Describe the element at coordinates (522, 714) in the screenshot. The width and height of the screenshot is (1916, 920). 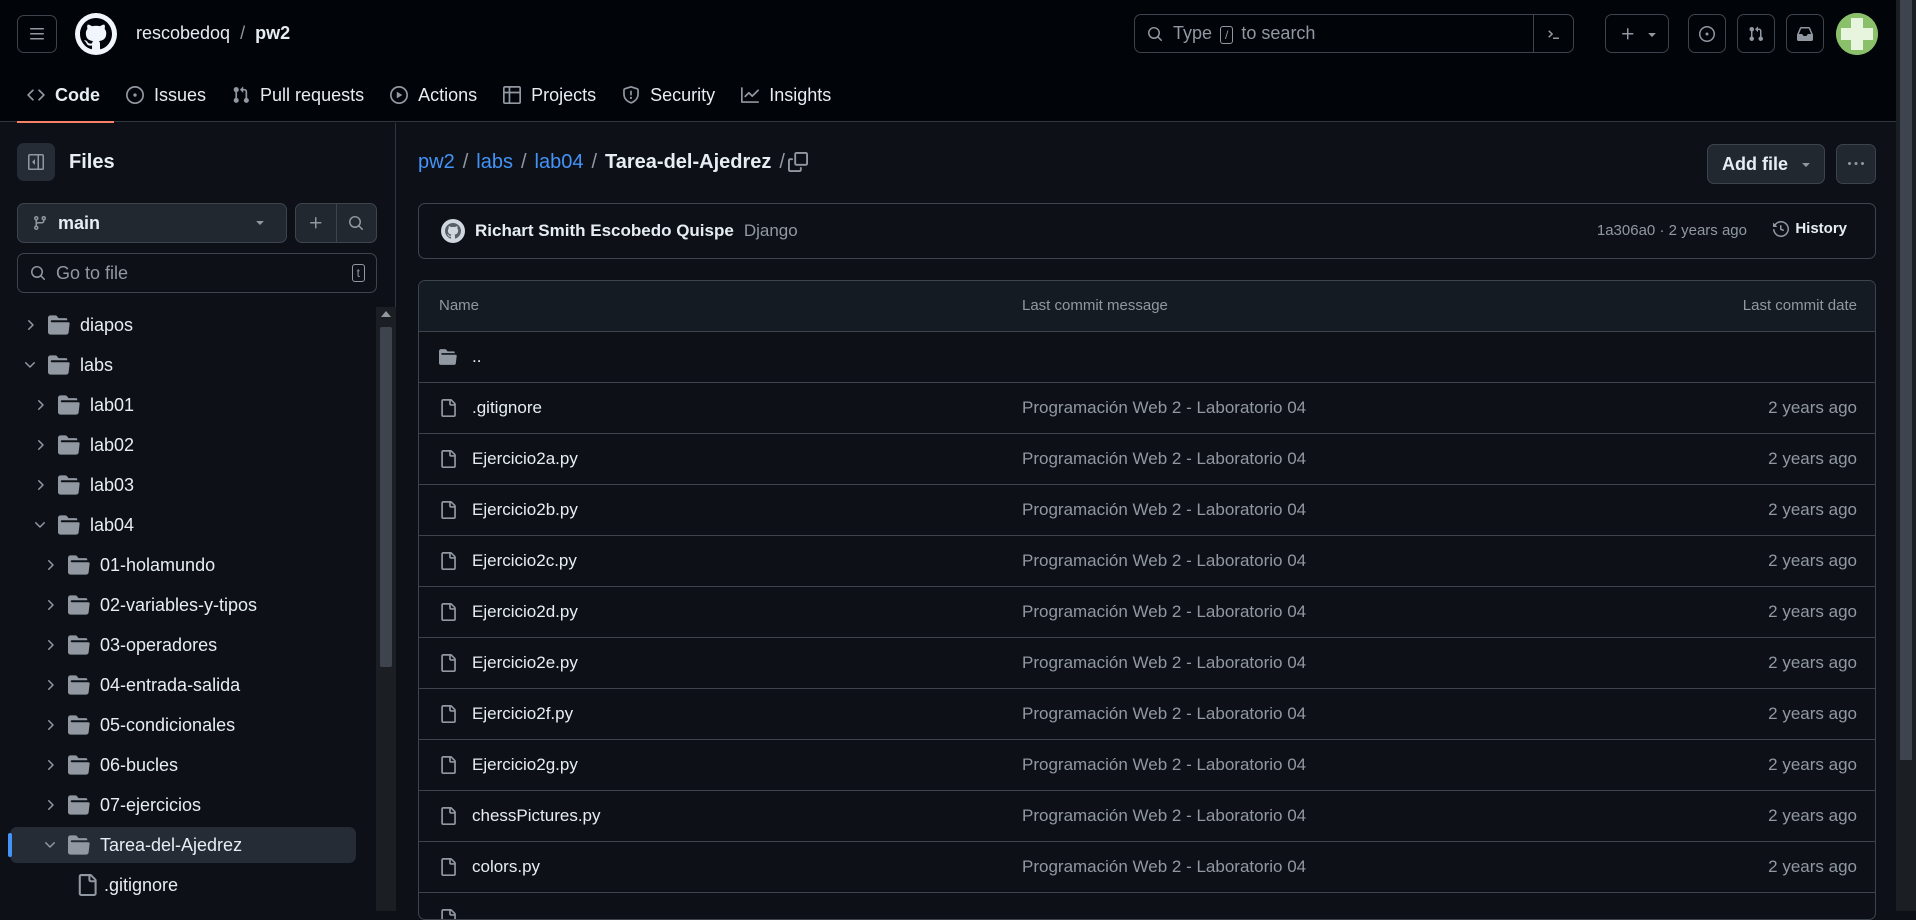
I see `file-name-link: Ejercicio2f.py` at that location.